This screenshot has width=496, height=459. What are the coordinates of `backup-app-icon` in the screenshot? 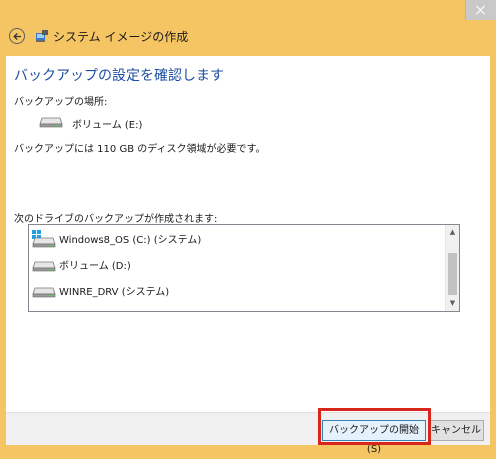 It's located at (42, 36).